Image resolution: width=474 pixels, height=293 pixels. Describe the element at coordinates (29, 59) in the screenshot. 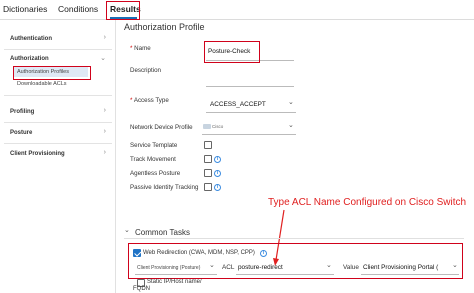

I see `sidebar-item-authorization: Authorization` at that location.